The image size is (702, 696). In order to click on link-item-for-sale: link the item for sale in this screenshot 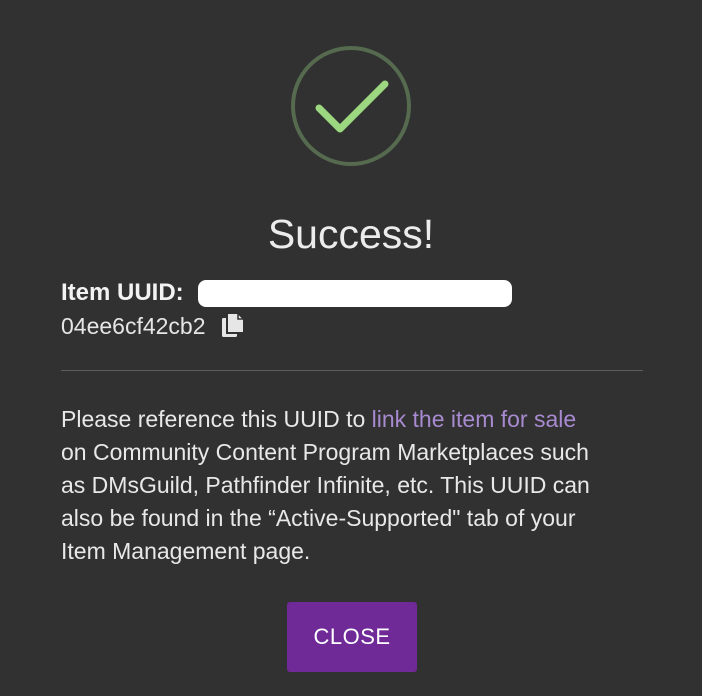, I will do `click(474, 419)`.